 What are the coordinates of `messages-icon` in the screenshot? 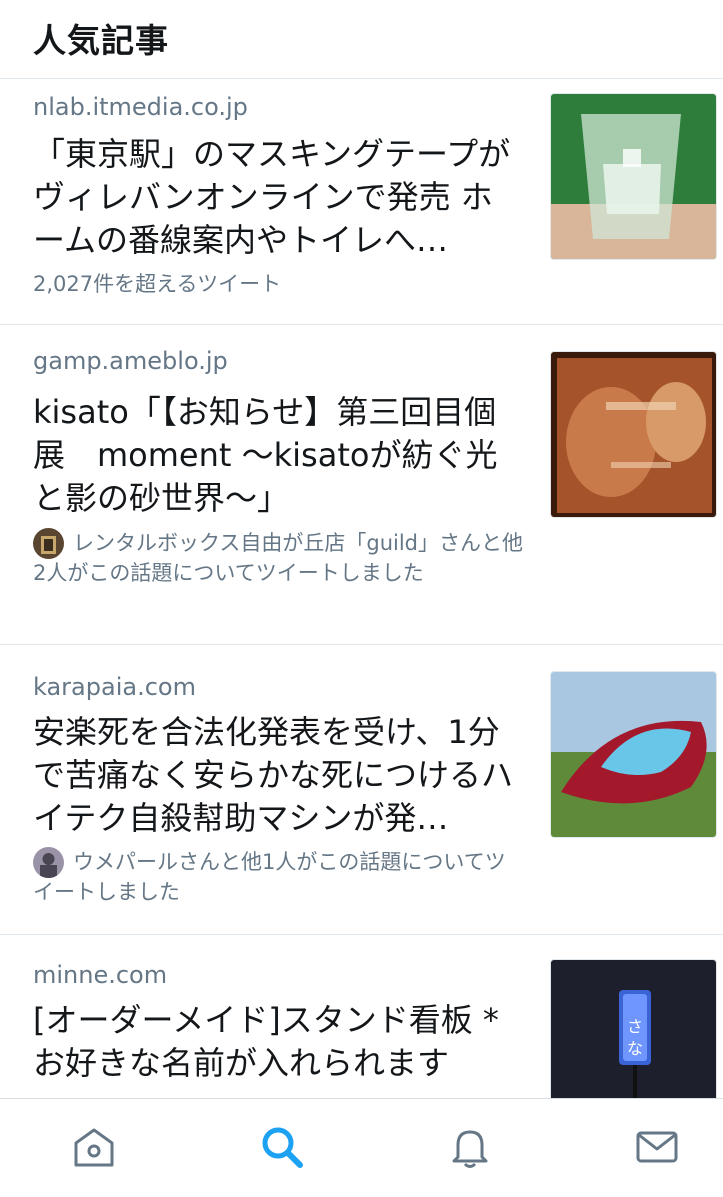 It's located at (657, 1147).